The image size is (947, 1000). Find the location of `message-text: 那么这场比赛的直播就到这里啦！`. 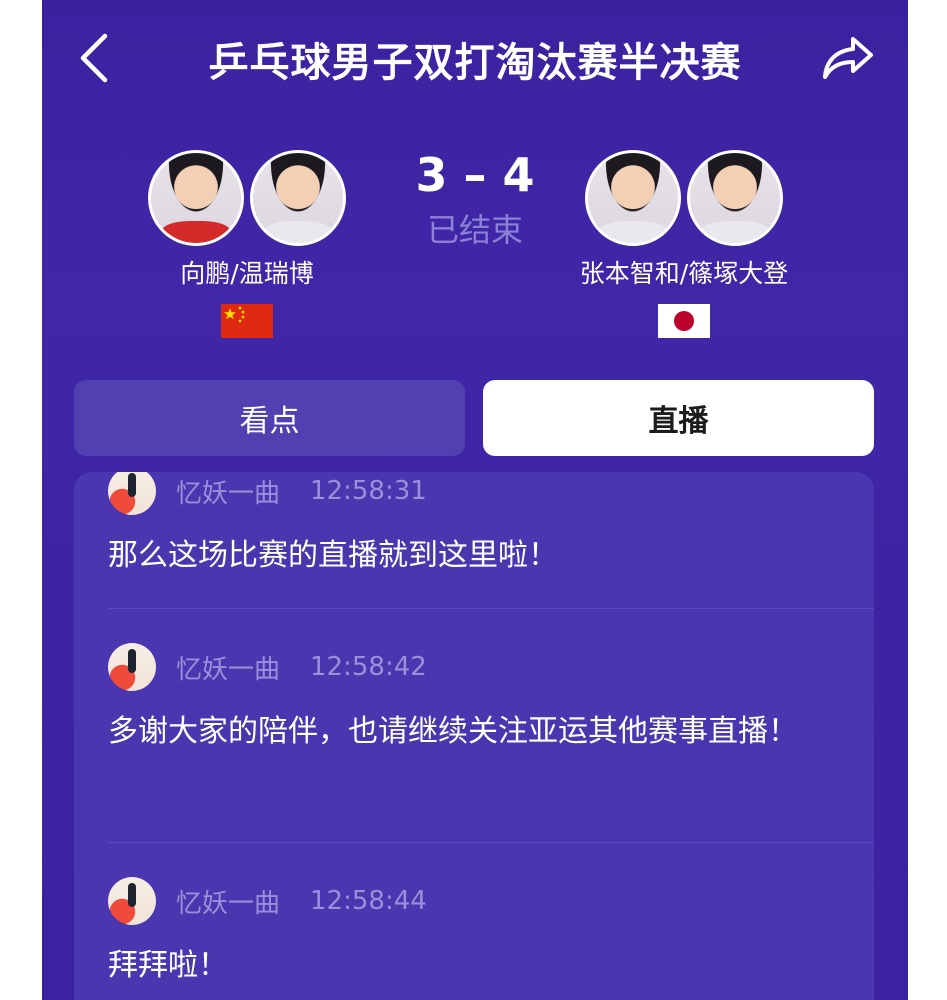

message-text: 那么这场比赛的直播就到这里啦！ is located at coordinates (333, 555).